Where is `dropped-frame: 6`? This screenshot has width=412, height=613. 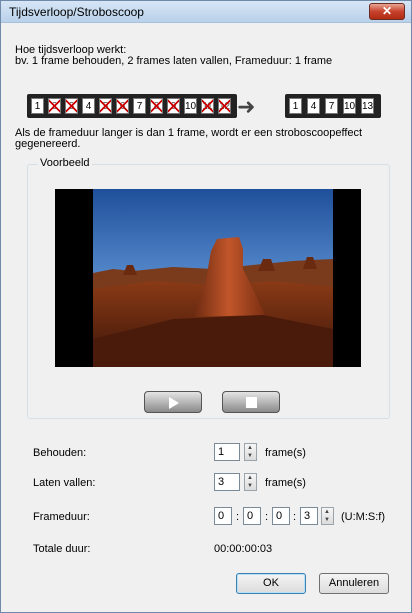 dropped-frame: 6 is located at coordinates (122, 106).